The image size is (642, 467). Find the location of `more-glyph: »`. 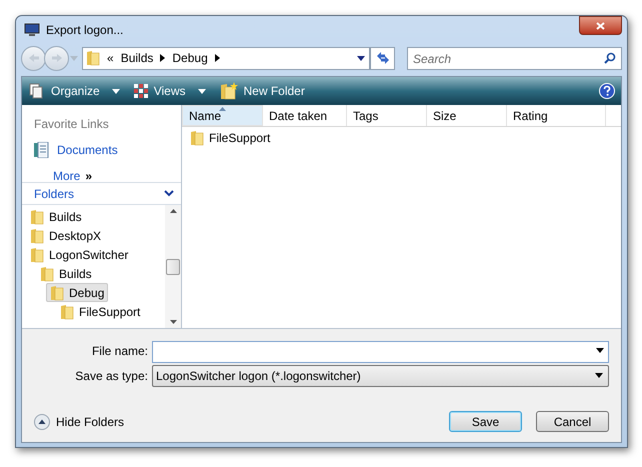

more-glyph: » is located at coordinates (88, 176).